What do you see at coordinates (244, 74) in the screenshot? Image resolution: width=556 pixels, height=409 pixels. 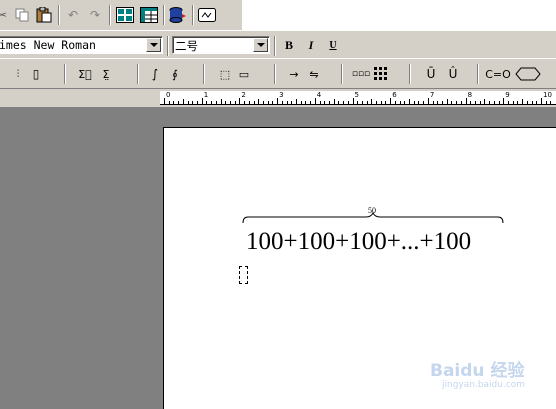 I see `underbar-icon: ▭` at bounding box center [244, 74].